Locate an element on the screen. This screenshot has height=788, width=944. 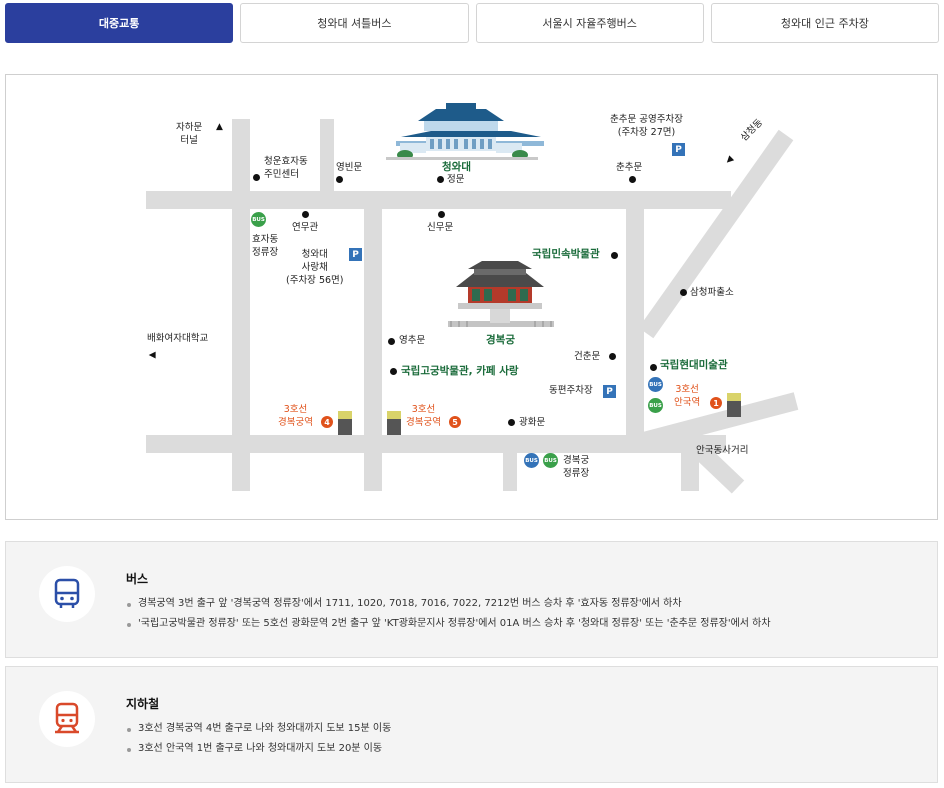
cheongwadae-illustration is located at coordinates (465, 131).